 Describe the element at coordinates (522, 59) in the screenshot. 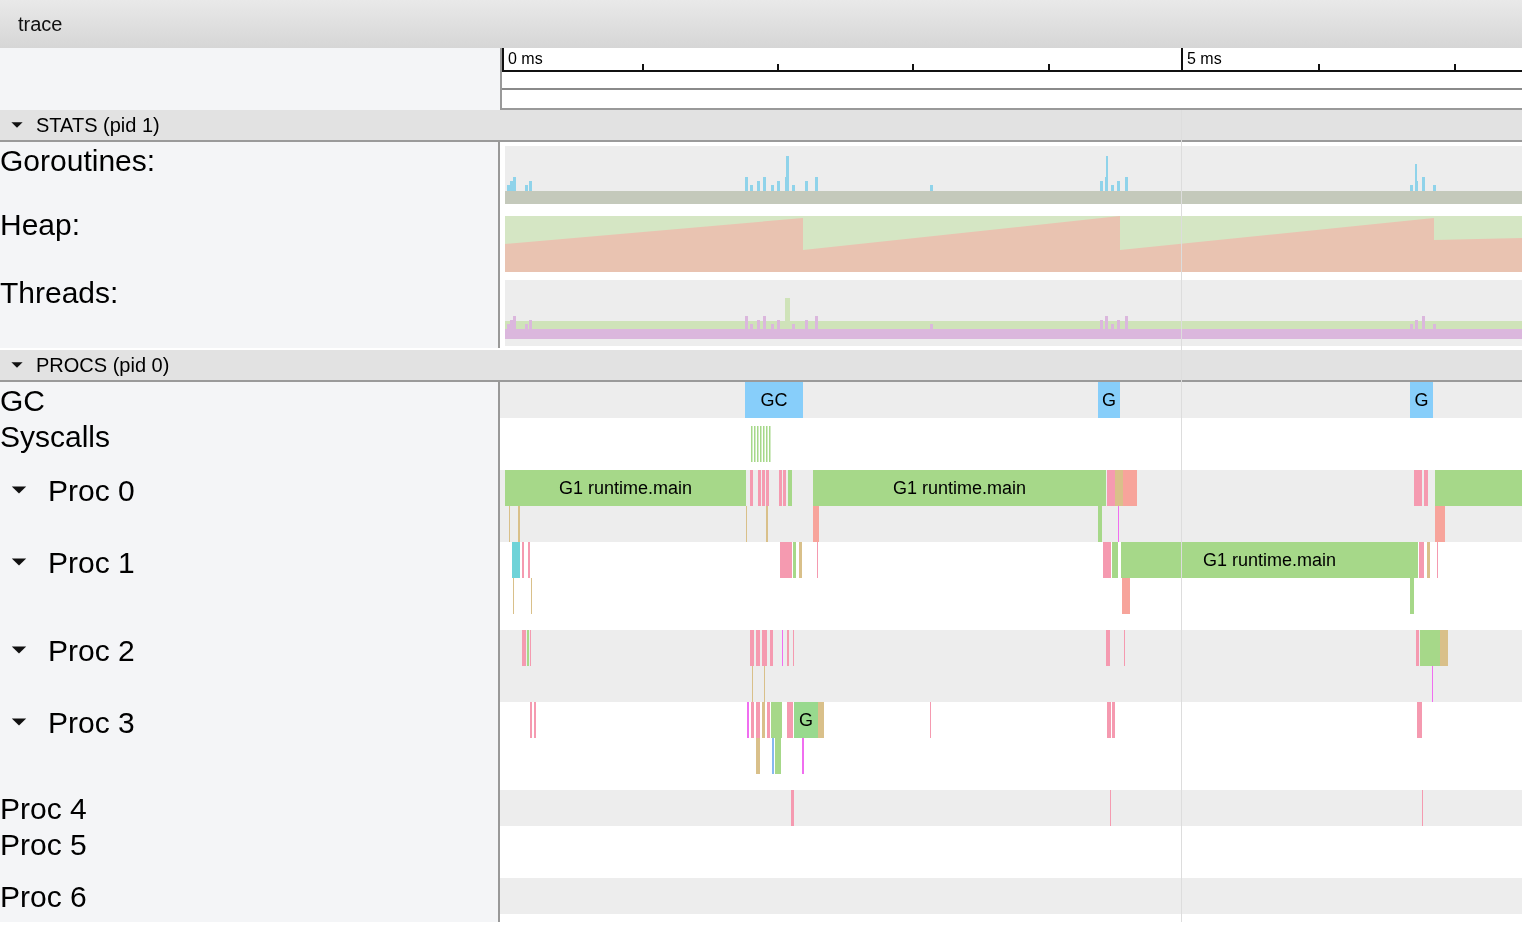

I see `time-label: 0 ms` at that location.